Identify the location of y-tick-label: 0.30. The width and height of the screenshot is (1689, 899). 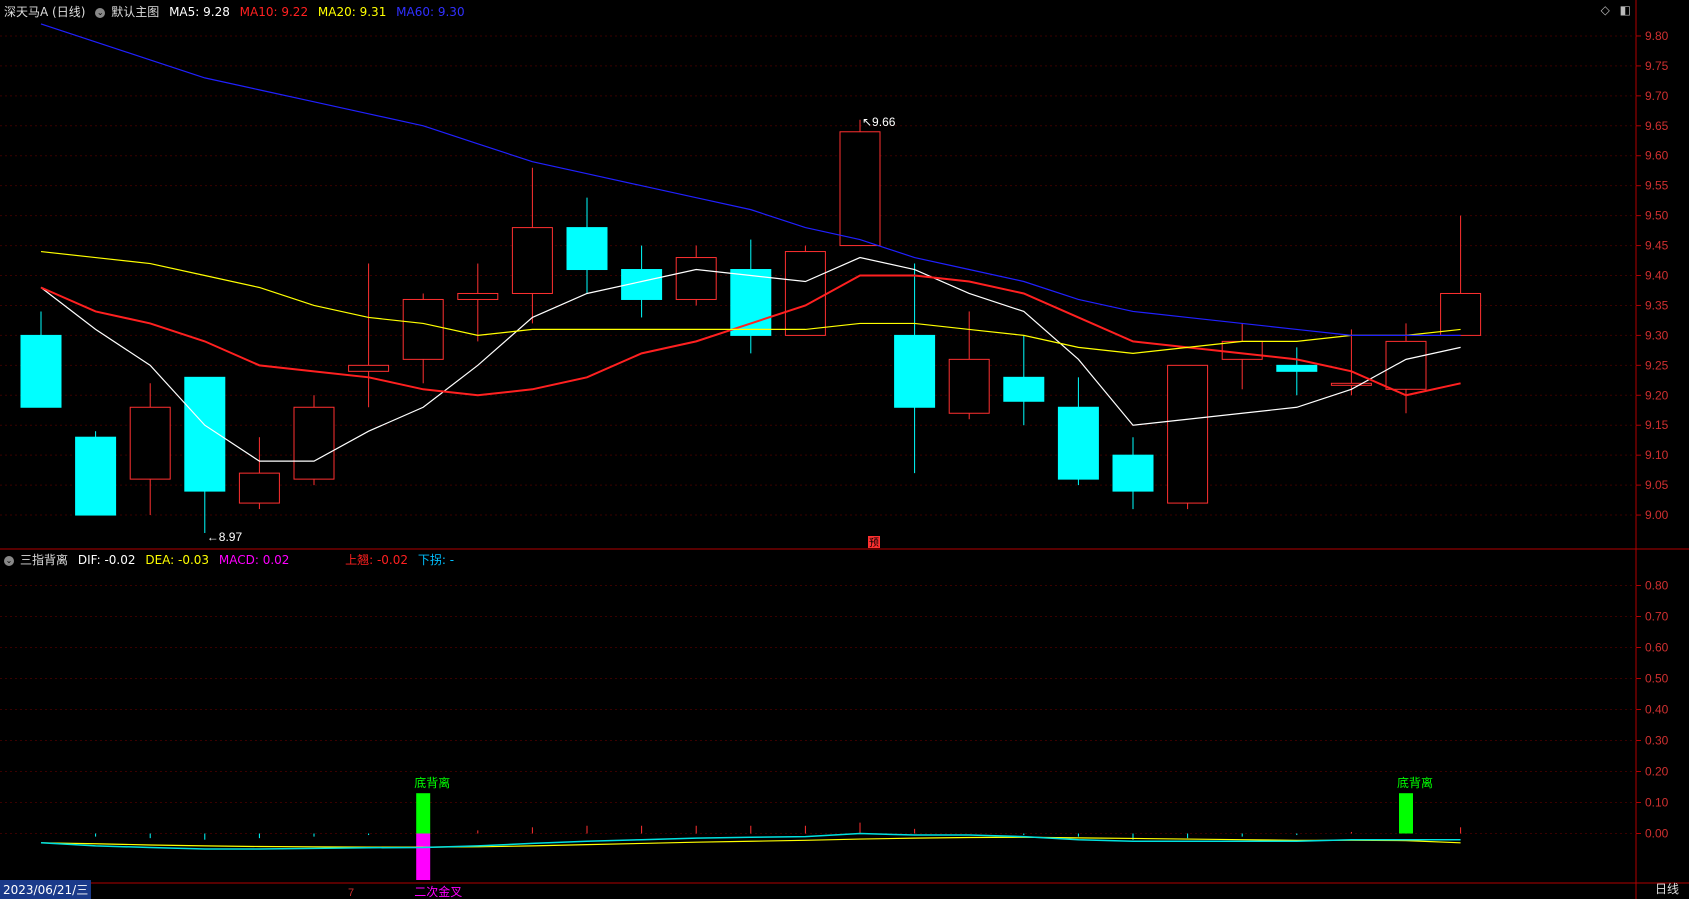
(1657, 741).